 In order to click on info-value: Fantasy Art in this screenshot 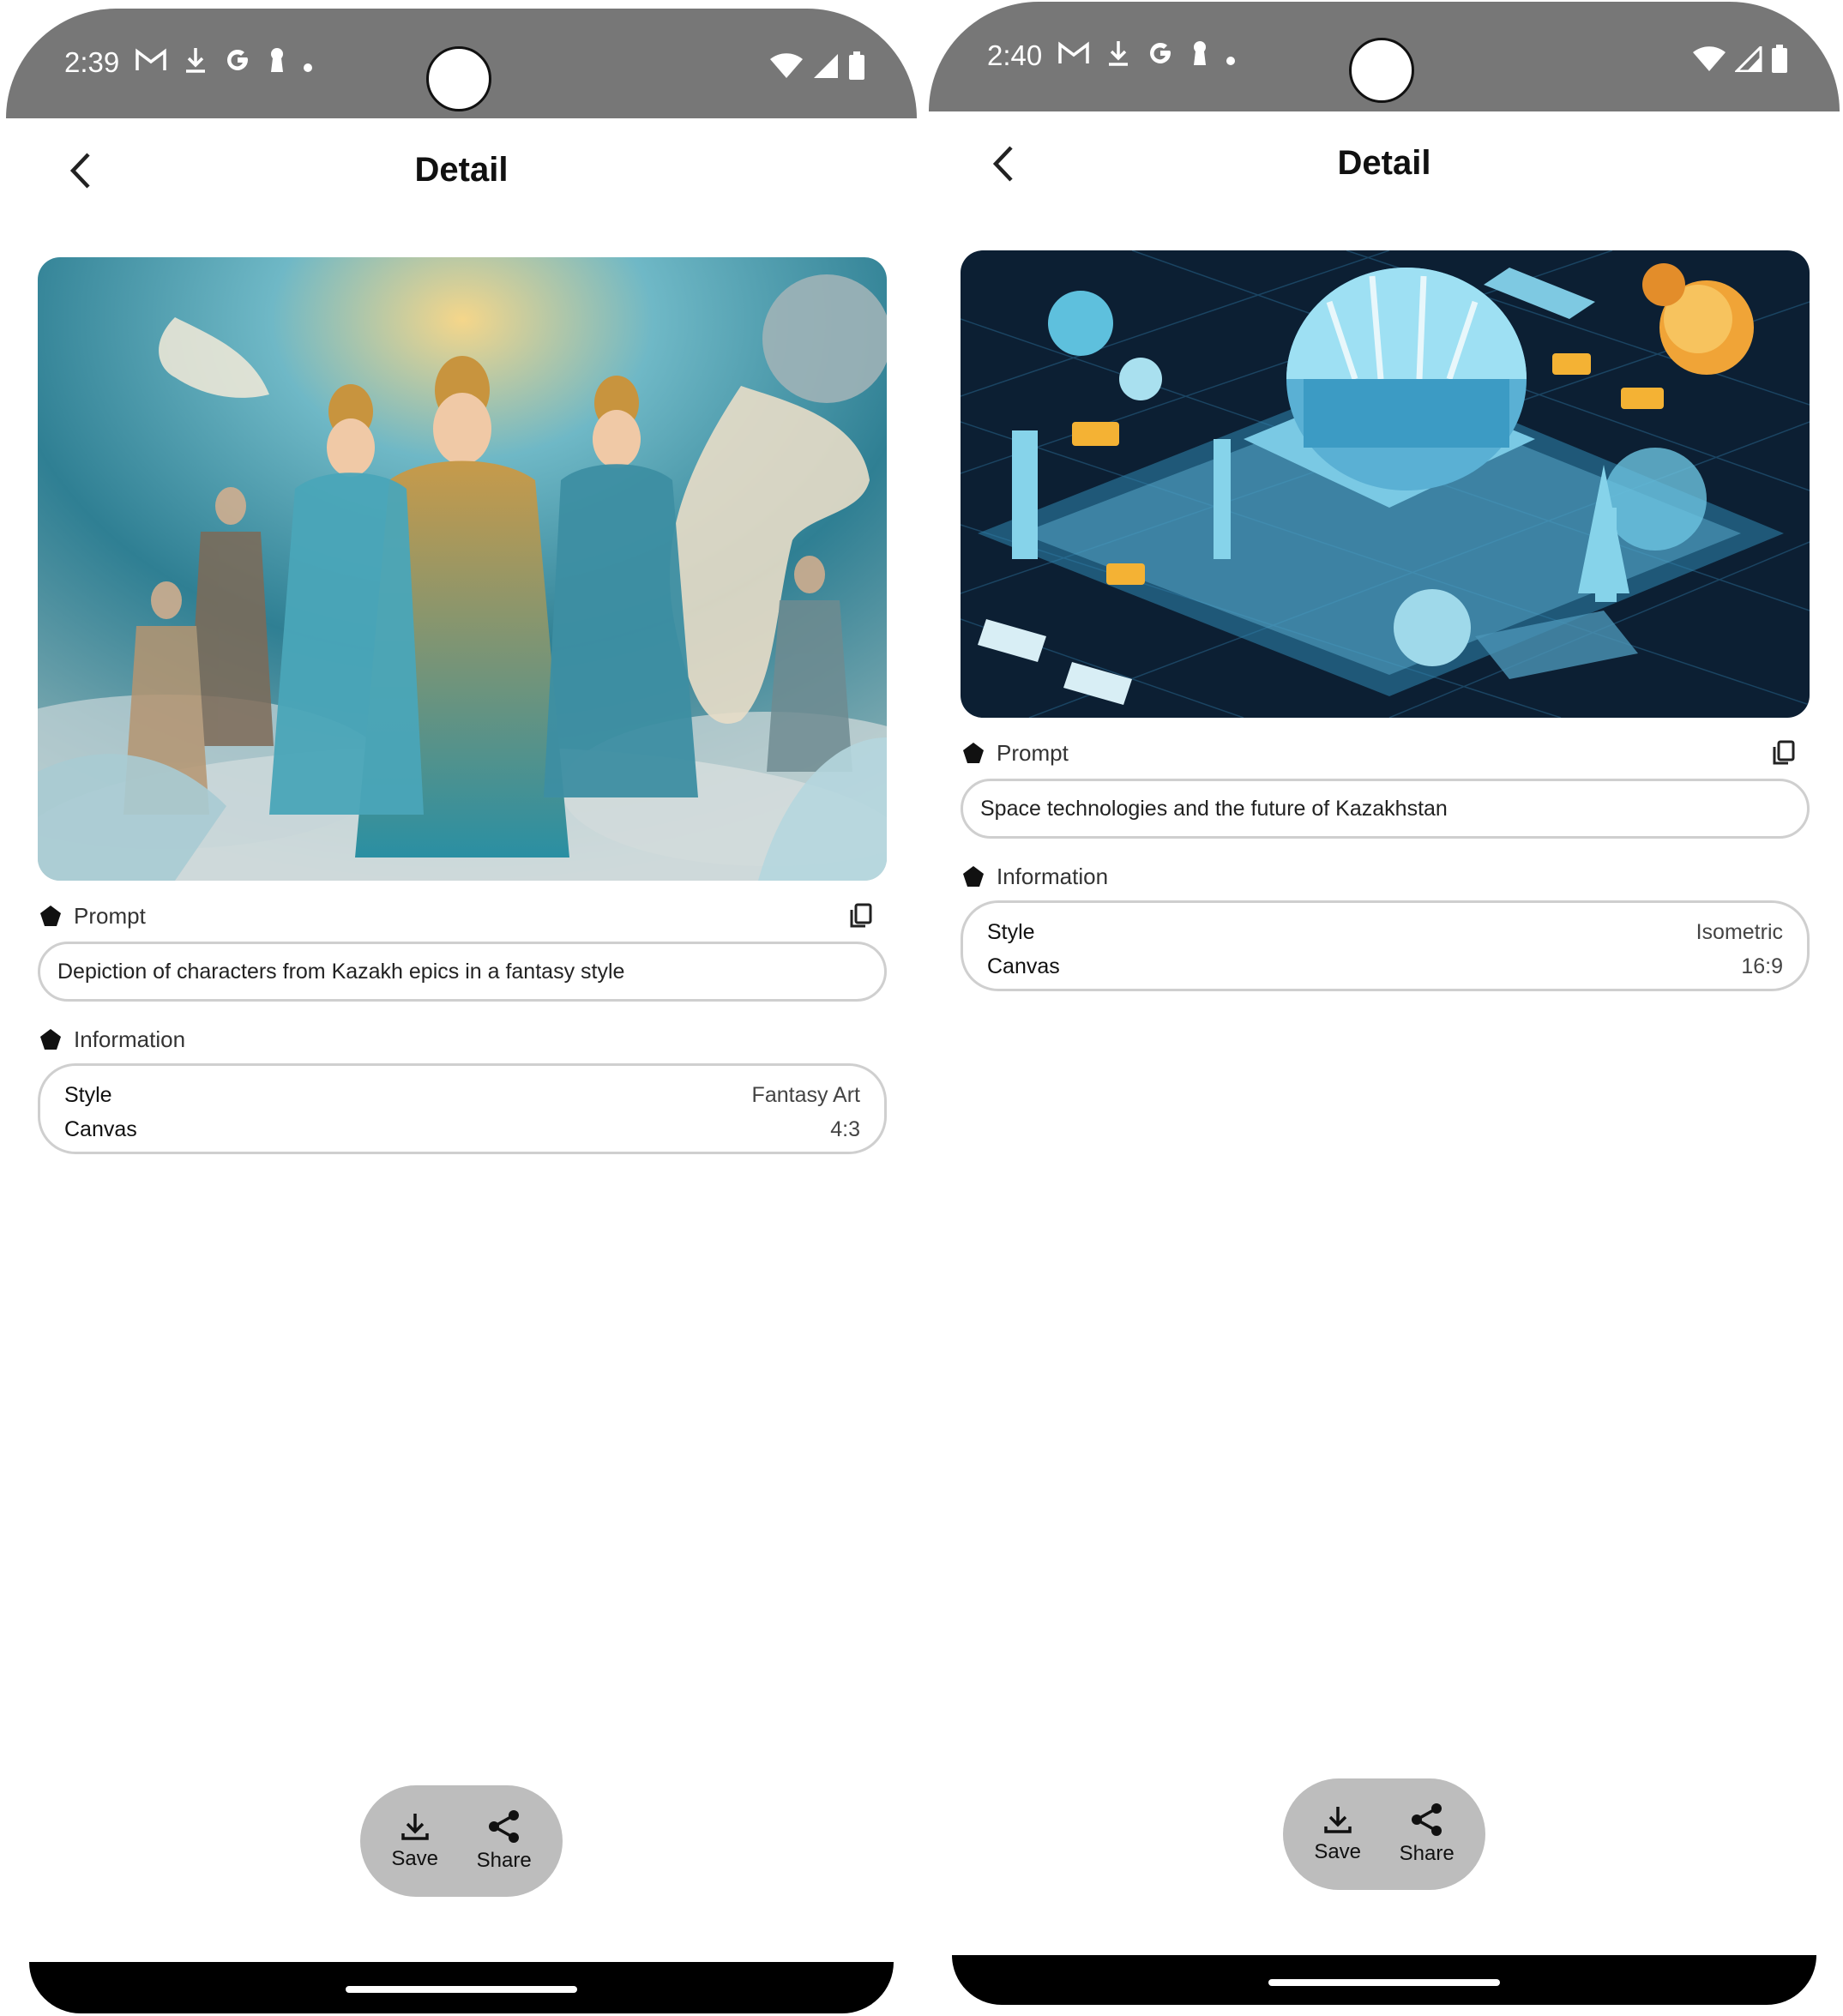, I will do `click(805, 1094)`.